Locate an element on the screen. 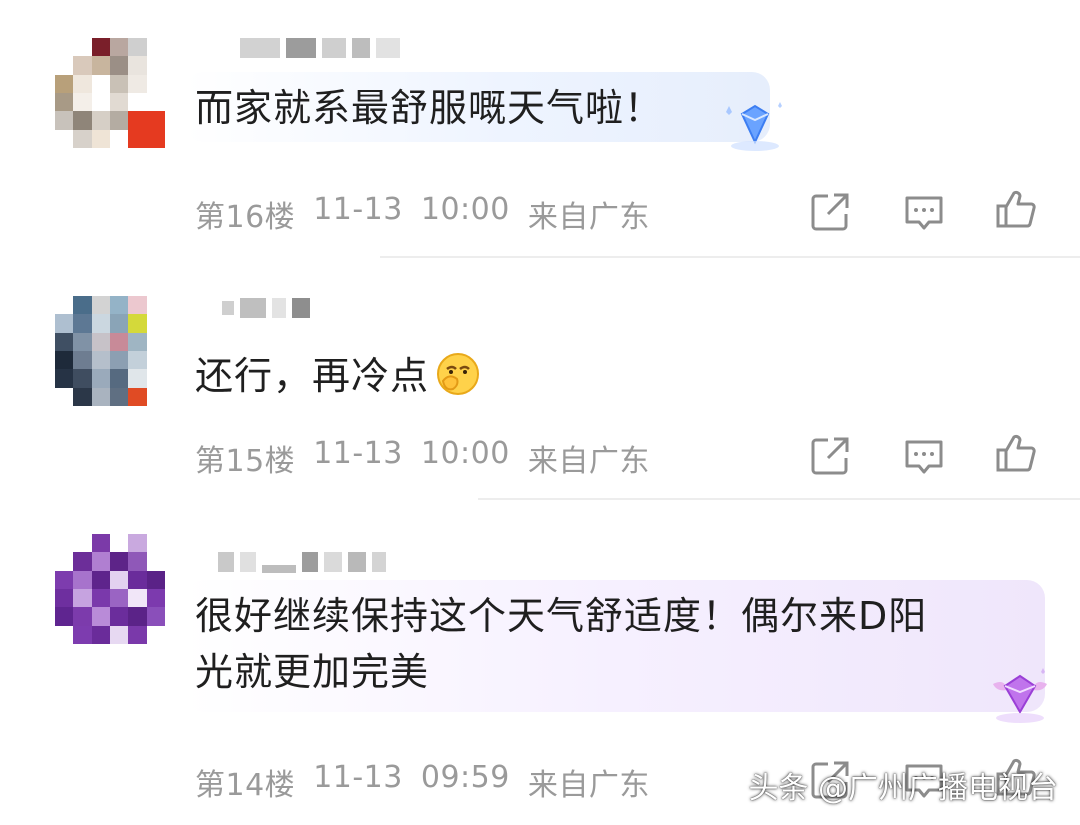  comment-text-line: 很好继续保持这个天气舒适度！偶尔来D阳 is located at coordinates (561, 616).